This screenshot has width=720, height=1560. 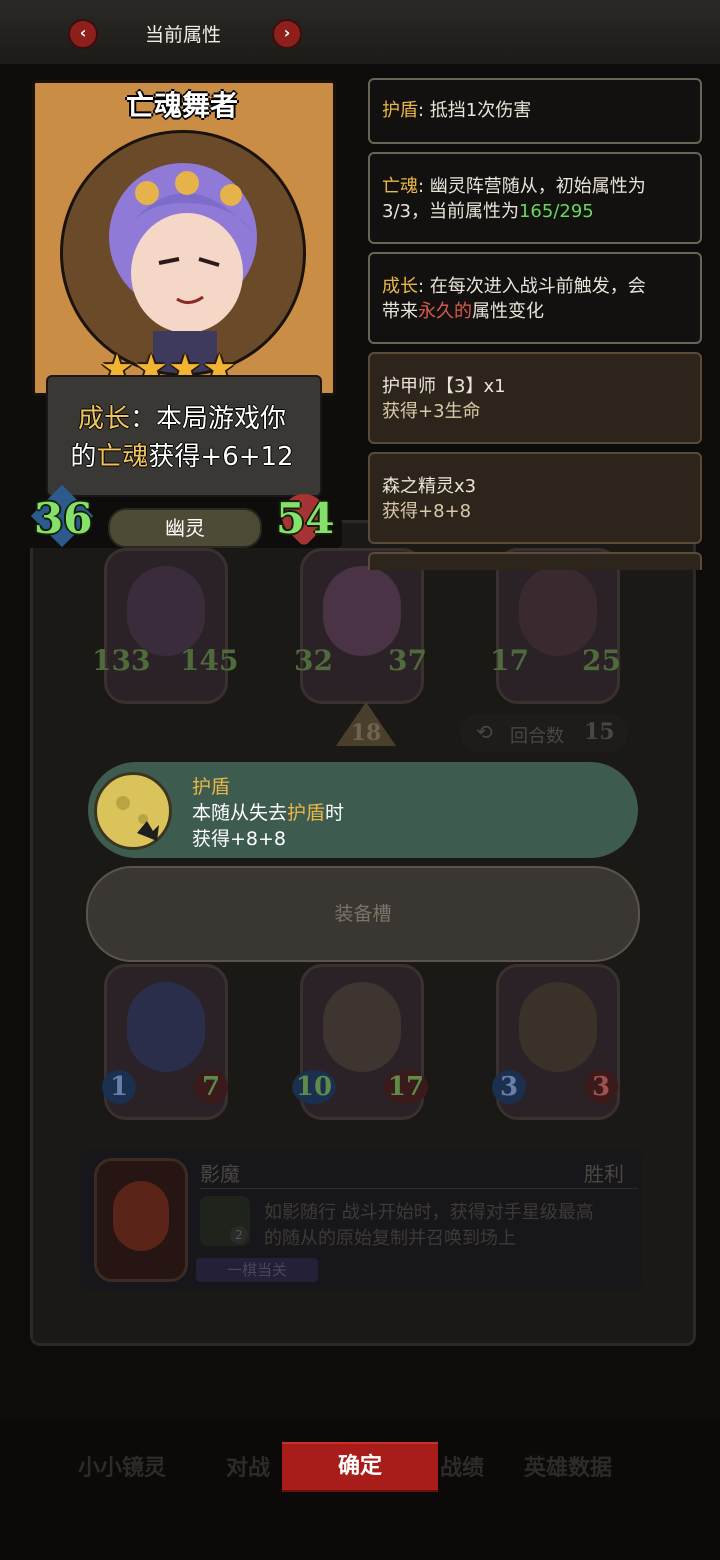 I want to click on board-minion-2-health: 37, so click(x=407, y=660).